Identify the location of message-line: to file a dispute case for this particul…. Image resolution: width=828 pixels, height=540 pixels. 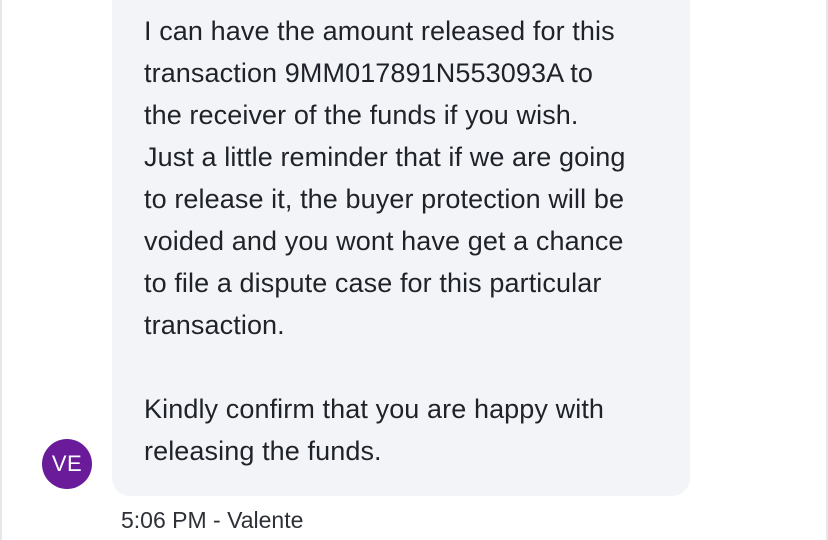
(373, 283).